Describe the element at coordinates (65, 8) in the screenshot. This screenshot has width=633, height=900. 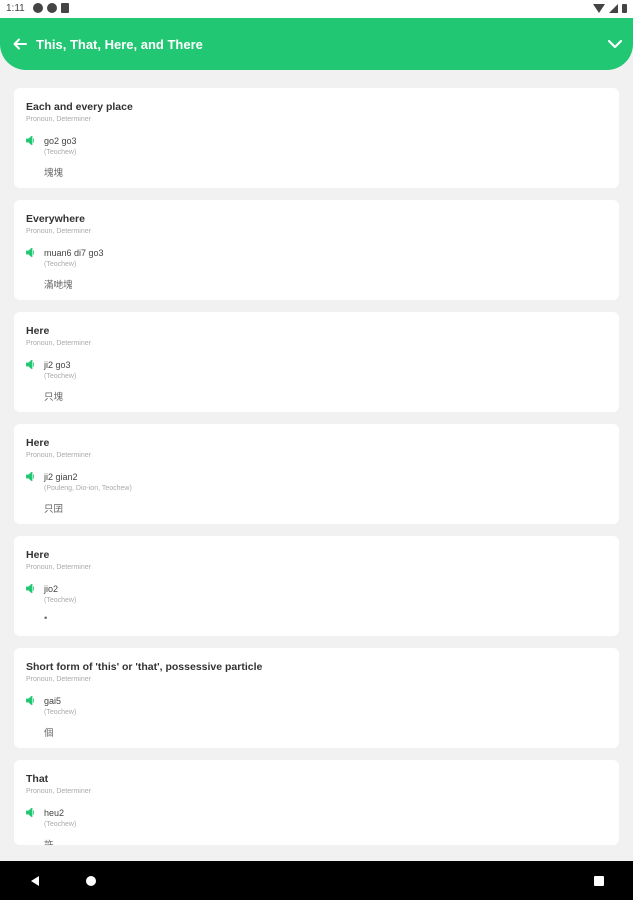
I see `sd-card-icon` at that location.